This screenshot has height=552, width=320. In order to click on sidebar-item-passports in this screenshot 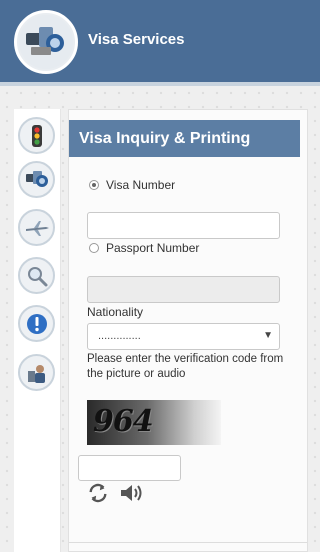, I will do `click(36, 179)`.